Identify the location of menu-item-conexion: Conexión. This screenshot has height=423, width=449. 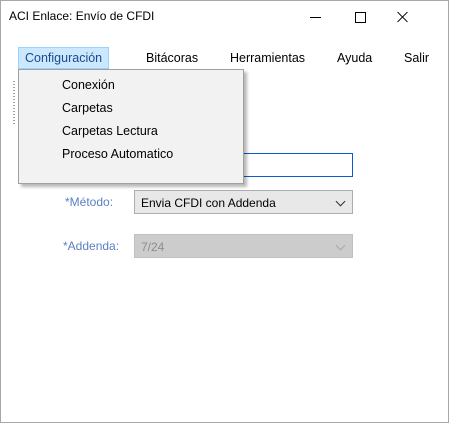
(88, 85).